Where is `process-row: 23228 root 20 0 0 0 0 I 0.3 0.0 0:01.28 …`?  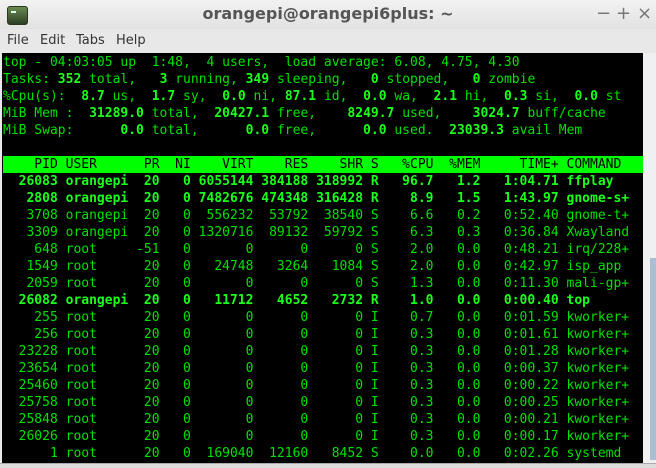
process-row: 23228 root 20 0 0 0 0 I 0.3 0.0 0:01.28 … is located at coordinates (316, 351).